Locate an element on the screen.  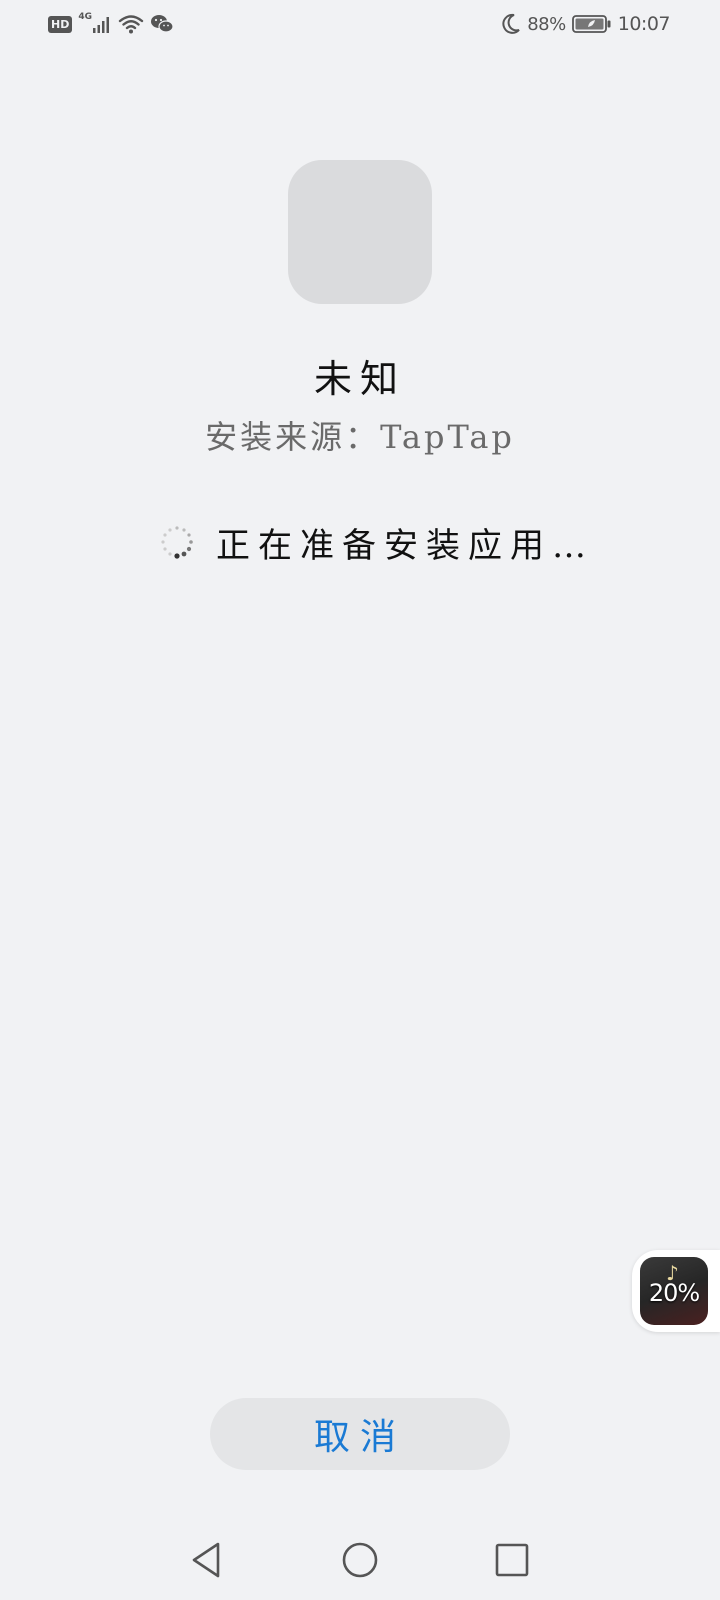
back-icon is located at coordinates (206, 1560).